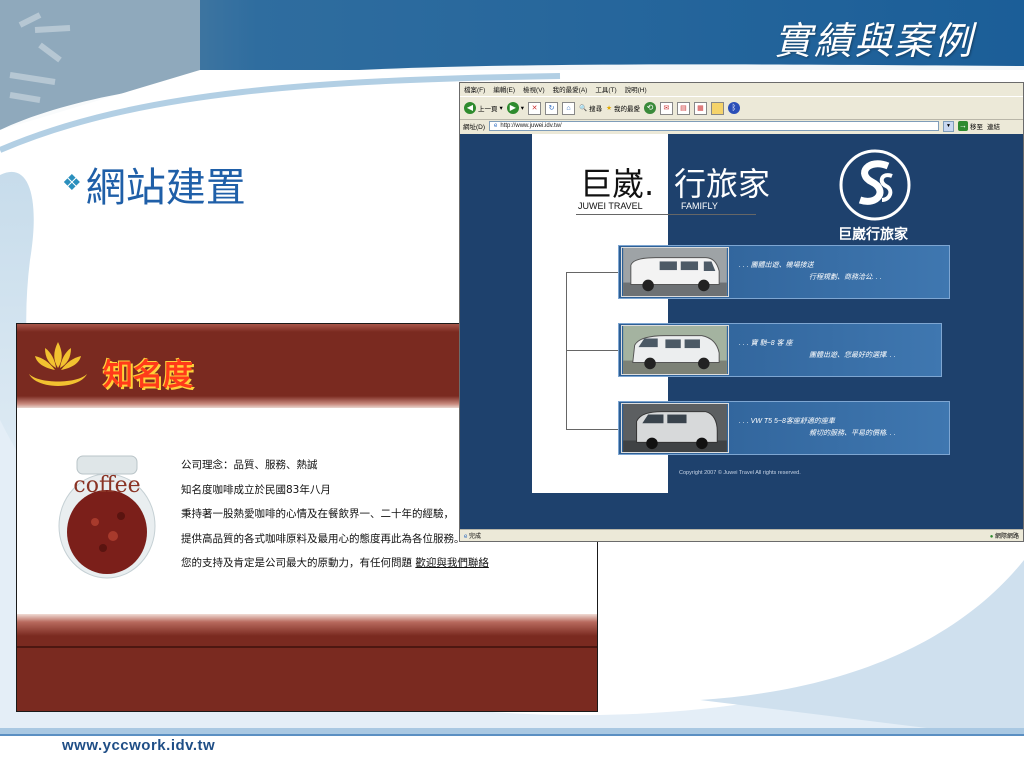 This screenshot has height=768, width=1024. What do you see at coordinates (776, 265) in the screenshot?
I see `card-line1: . . . 團體出遊、機場接送` at bounding box center [776, 265].